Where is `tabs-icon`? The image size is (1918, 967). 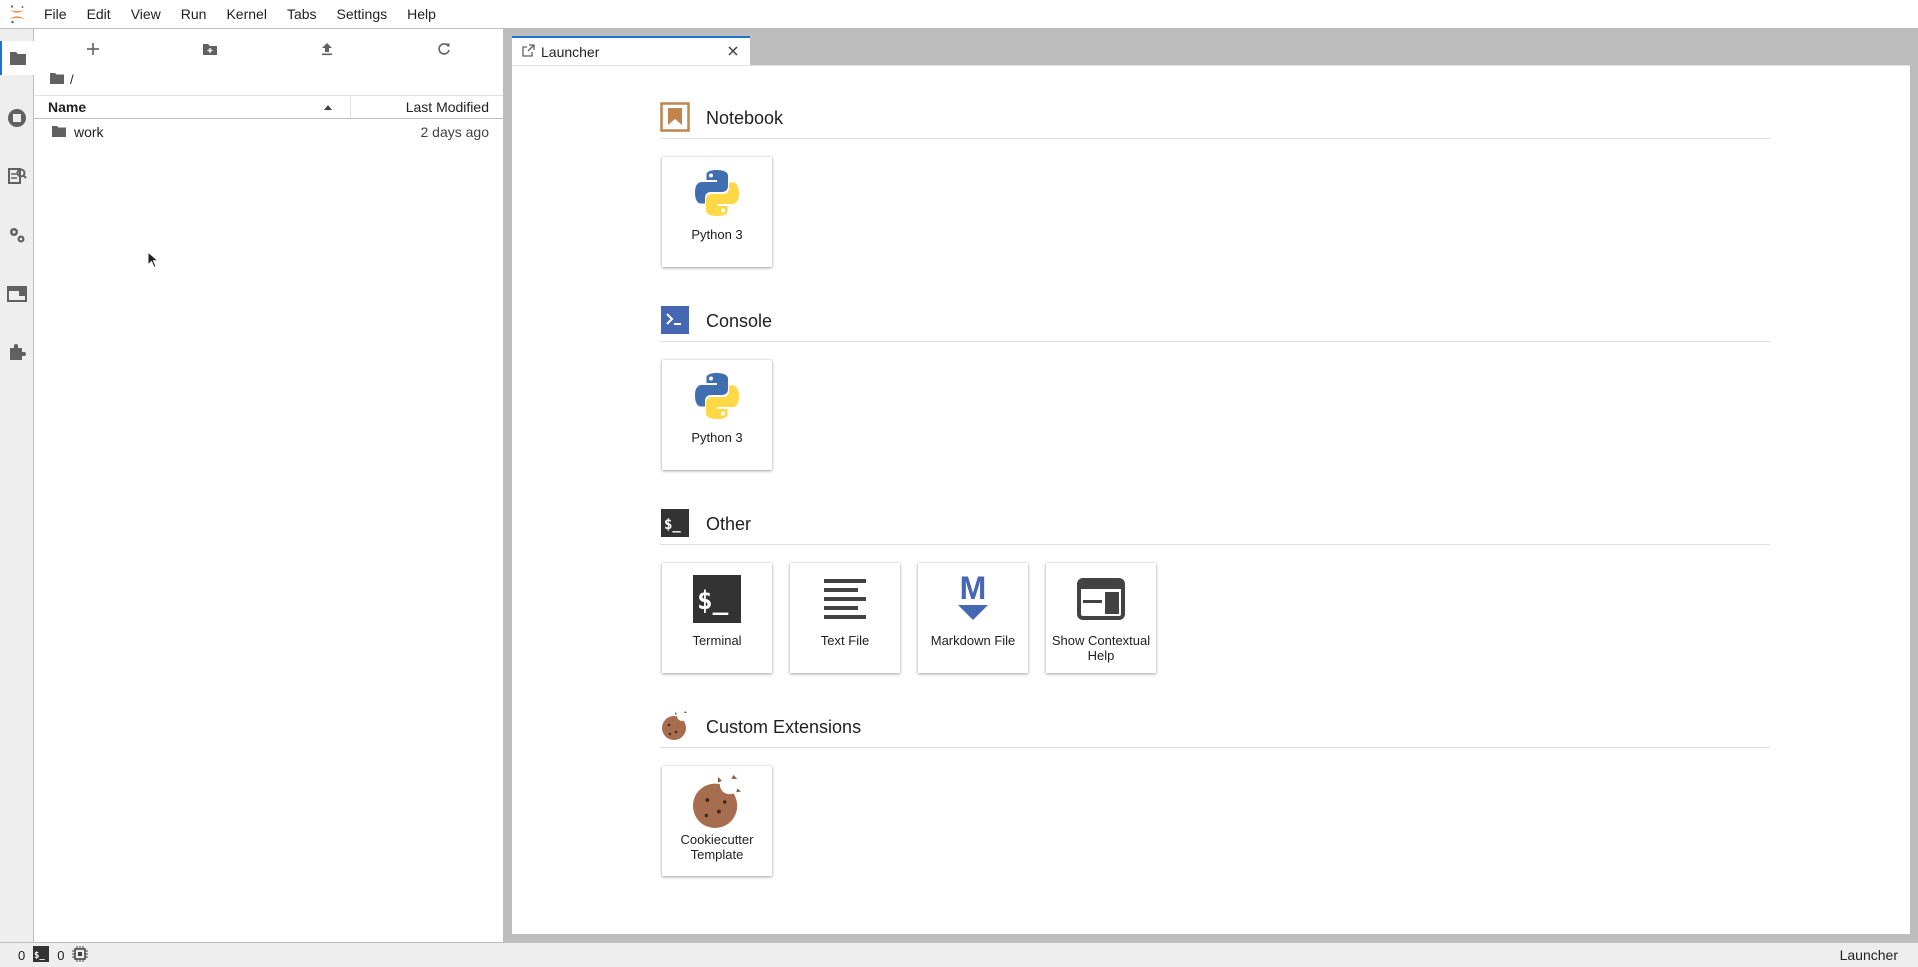 tabs-icon is located at coordinates (17, 294).